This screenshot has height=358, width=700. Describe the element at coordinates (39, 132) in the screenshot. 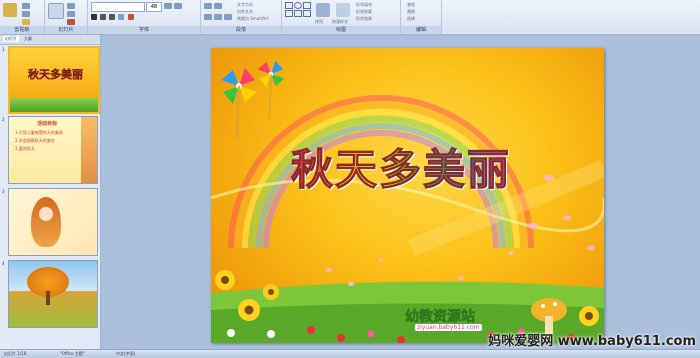

I see `thumbnail-line-1: 1.引导儿童感受秋天的美丽` at that location.